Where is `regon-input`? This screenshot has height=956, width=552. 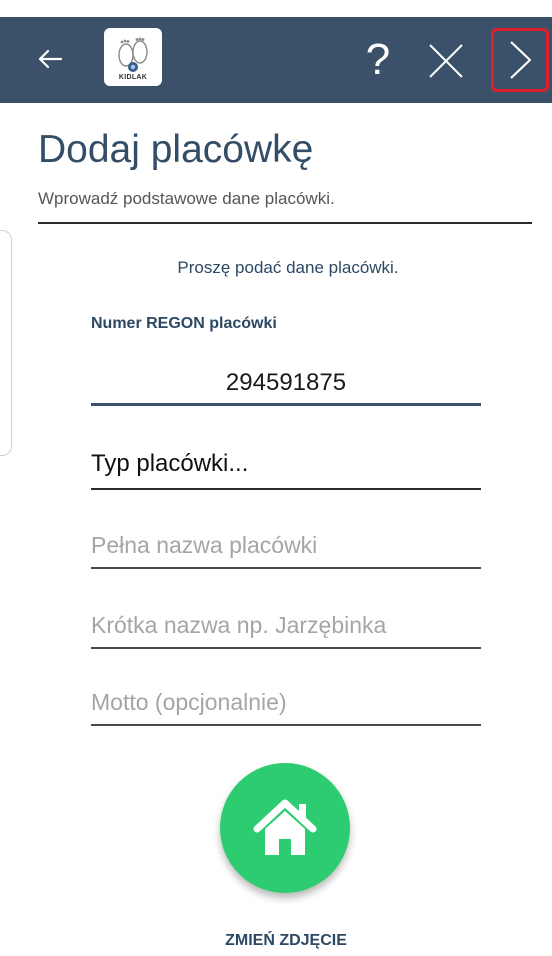
regon-input is located at coordinates (286, 384).